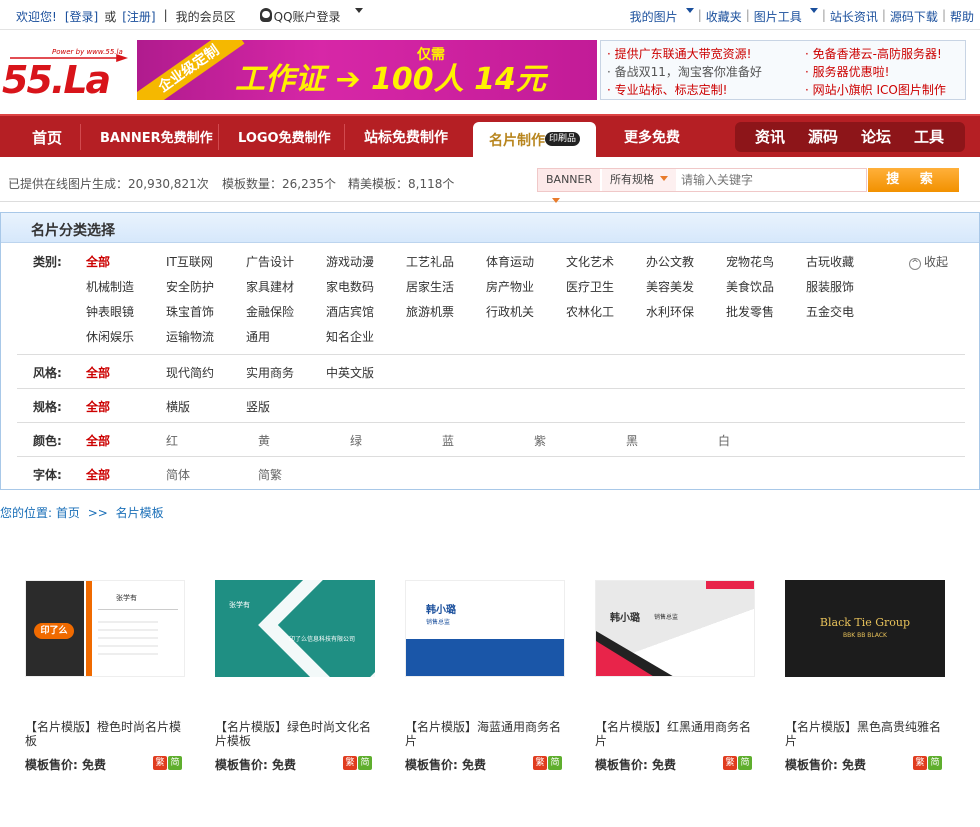 The width and height of the screenshot is (980, 827). Describe the element at coordinates (770, 137) in the screenshot. I see `nav-news: 资讯` at that location.